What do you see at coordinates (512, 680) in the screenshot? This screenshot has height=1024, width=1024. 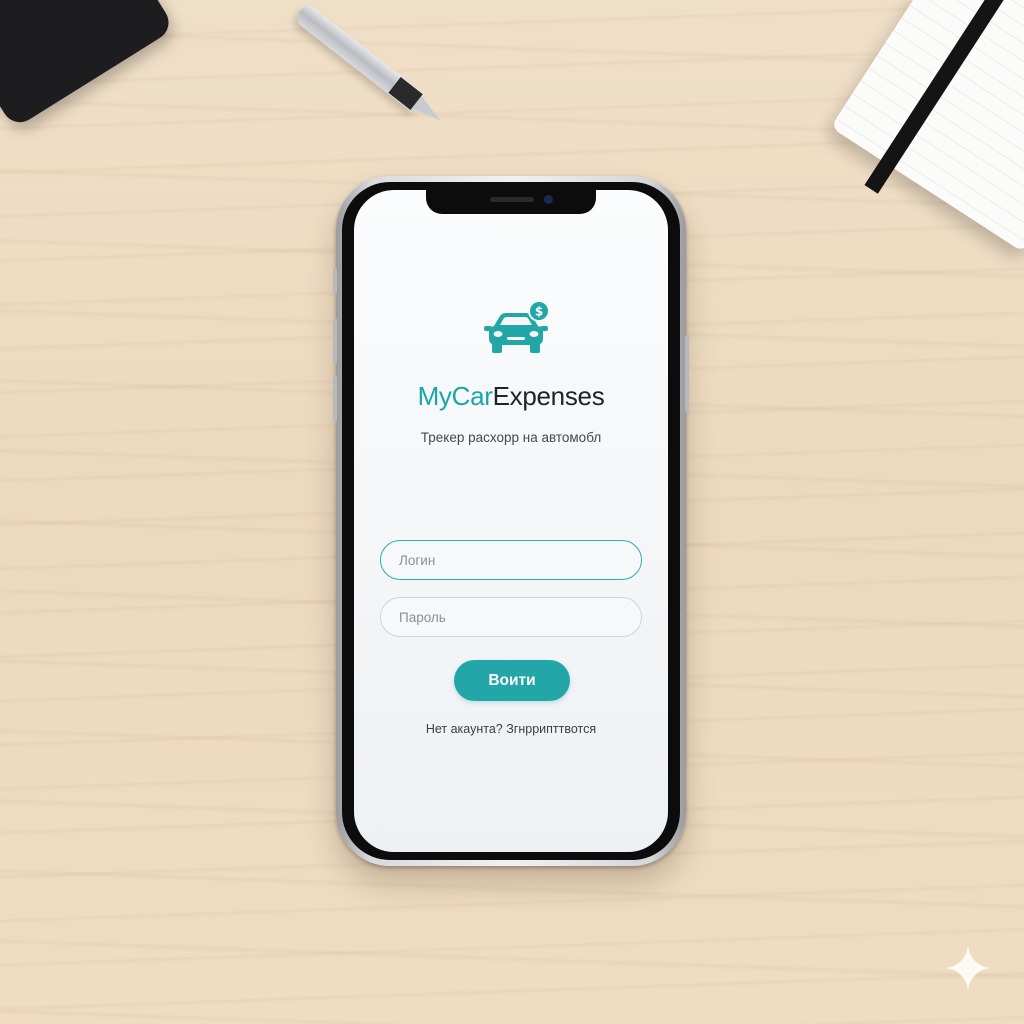 I see `login-button: Воити` at bounding box center [512, 680].